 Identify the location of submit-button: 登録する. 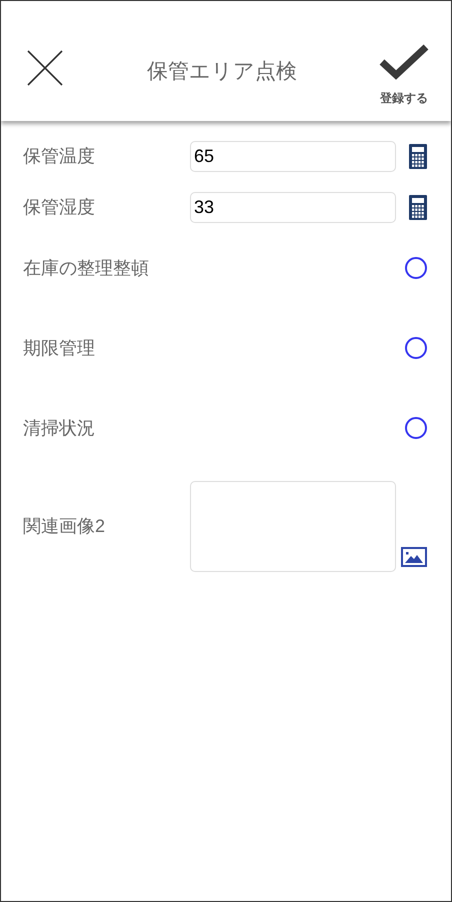
(404, 75).